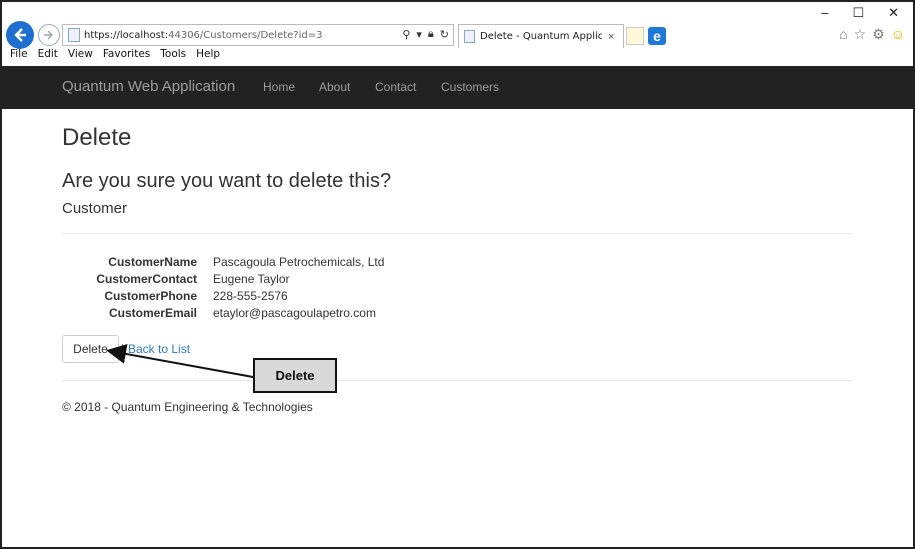 The image size is (915, 549). I want to click on annotation-callout: Delete, so click(295, 375).